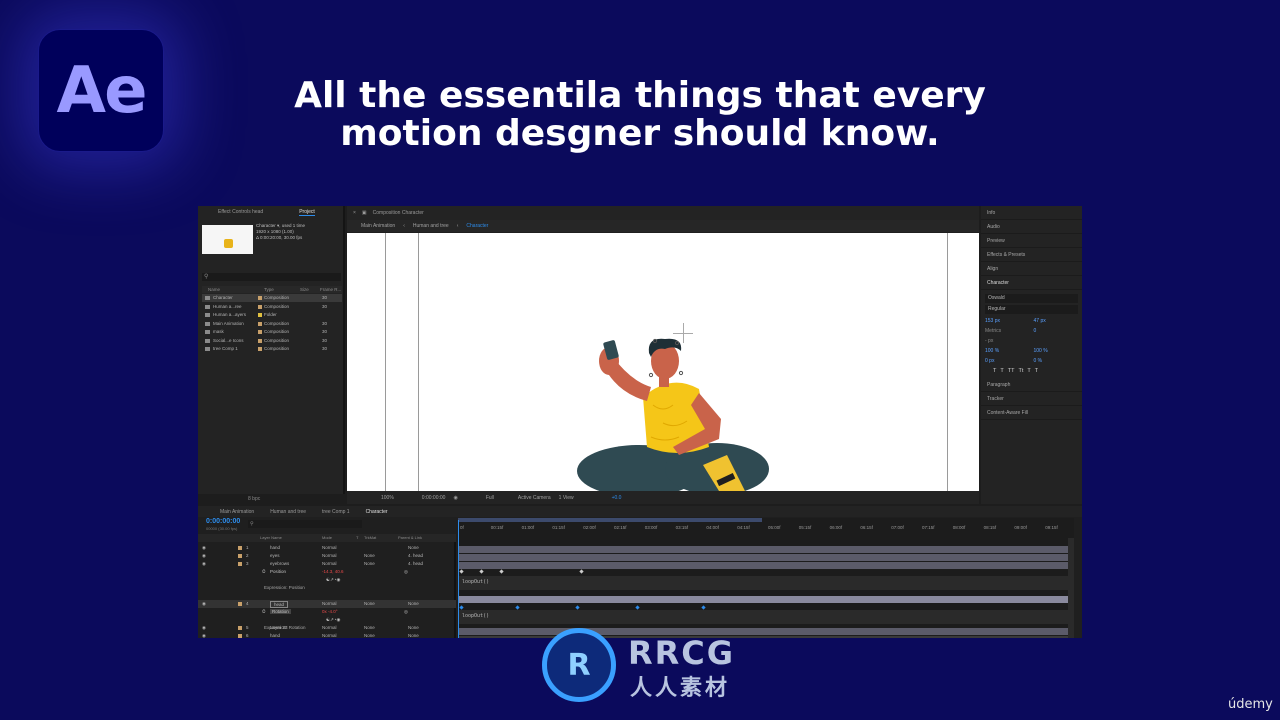 The width and height of the screenshot is (1280, 720). Describe the element at coordinates (1031, 241) in the screenshot. I see `right-panel-item: Preview` at that location.